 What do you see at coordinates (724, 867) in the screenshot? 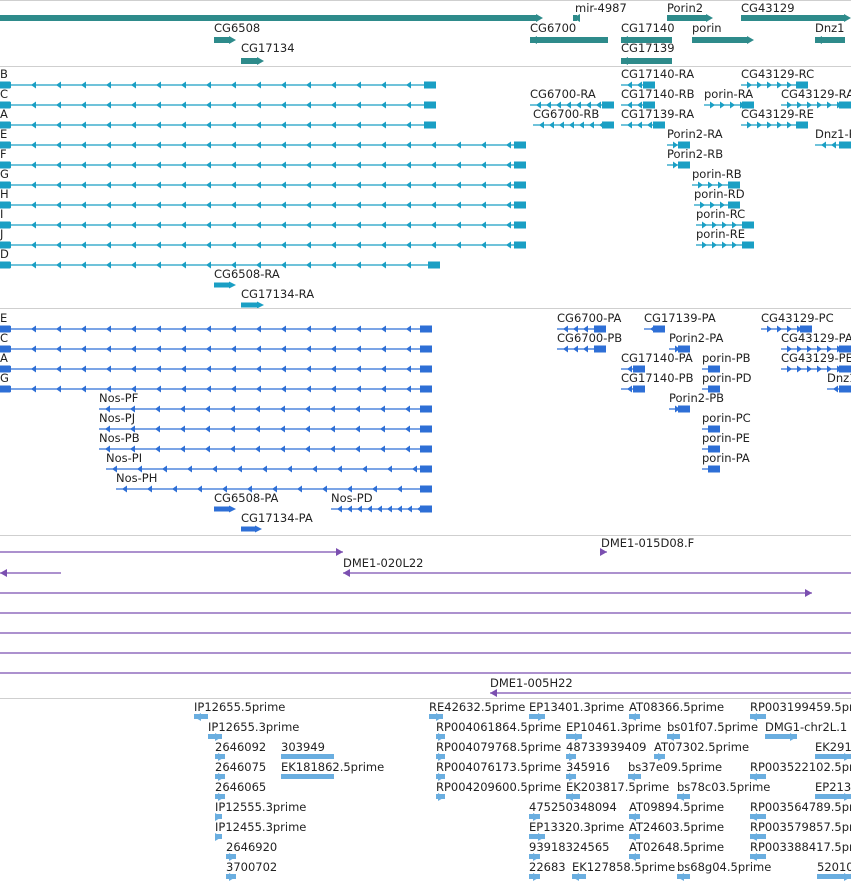
I see `feature-label: bs68g04.5prime` at bounding box center [724, 867].